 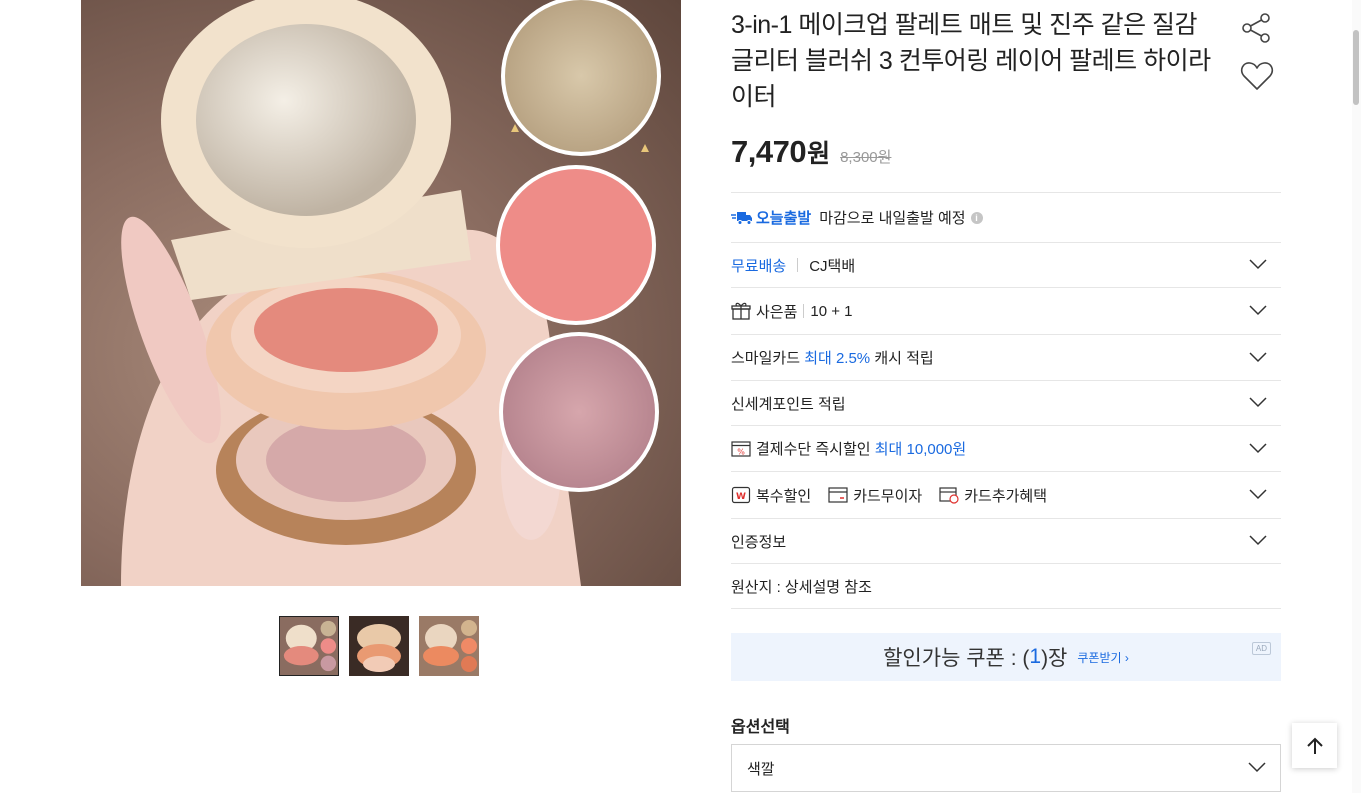 I want to click on today-delivery-label: 오늘출발, so click(x=784, y=218).